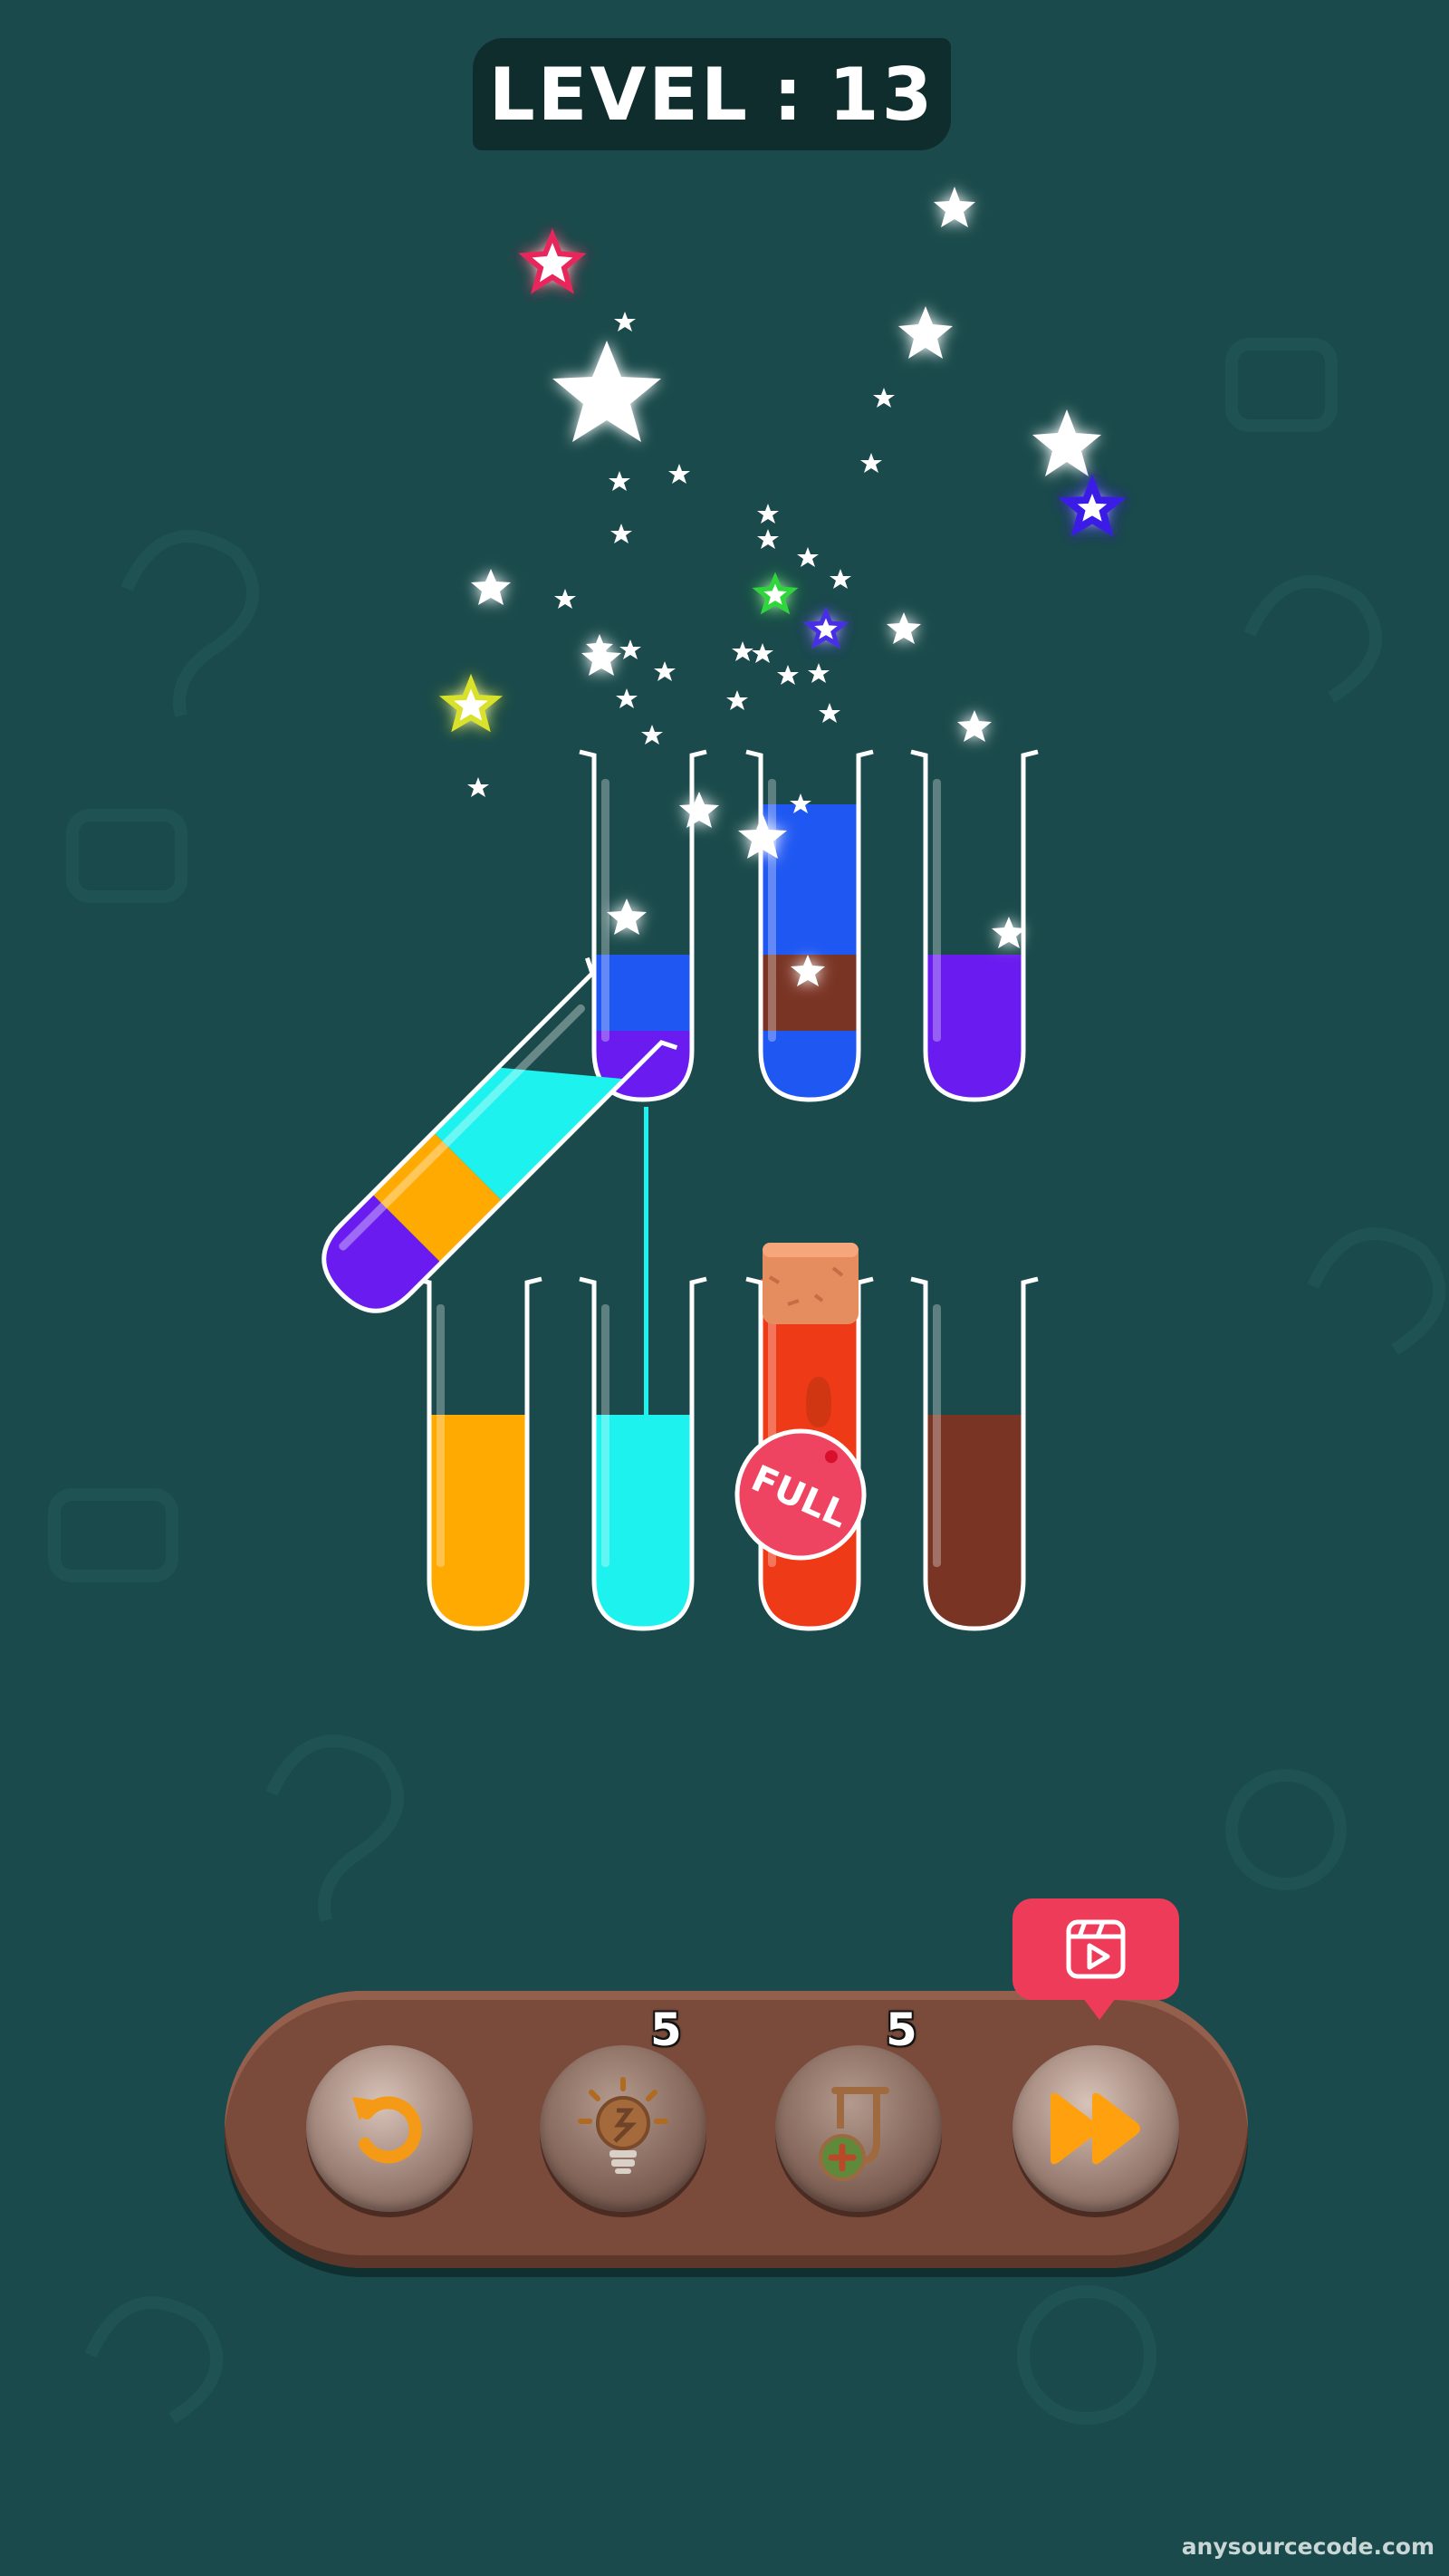 This screenshot has width=1449, height=2576. Describe the element at coordinates (818, 1402) in the screenshot. I see `bubble-mark` at that location.